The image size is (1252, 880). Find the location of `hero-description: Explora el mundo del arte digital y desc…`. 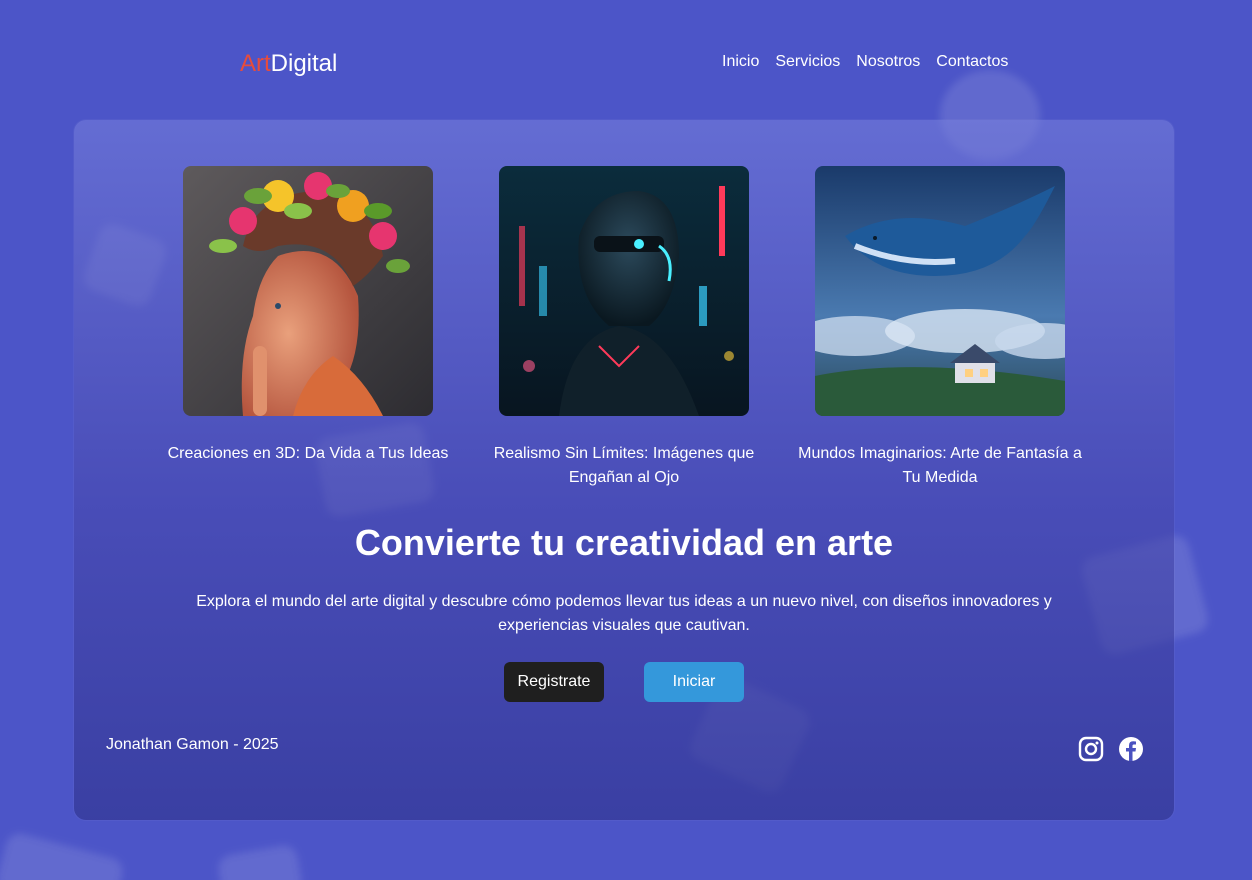

hero-description: Explora el mundo del arte digital y desc… is located at coordinates (624, 613).